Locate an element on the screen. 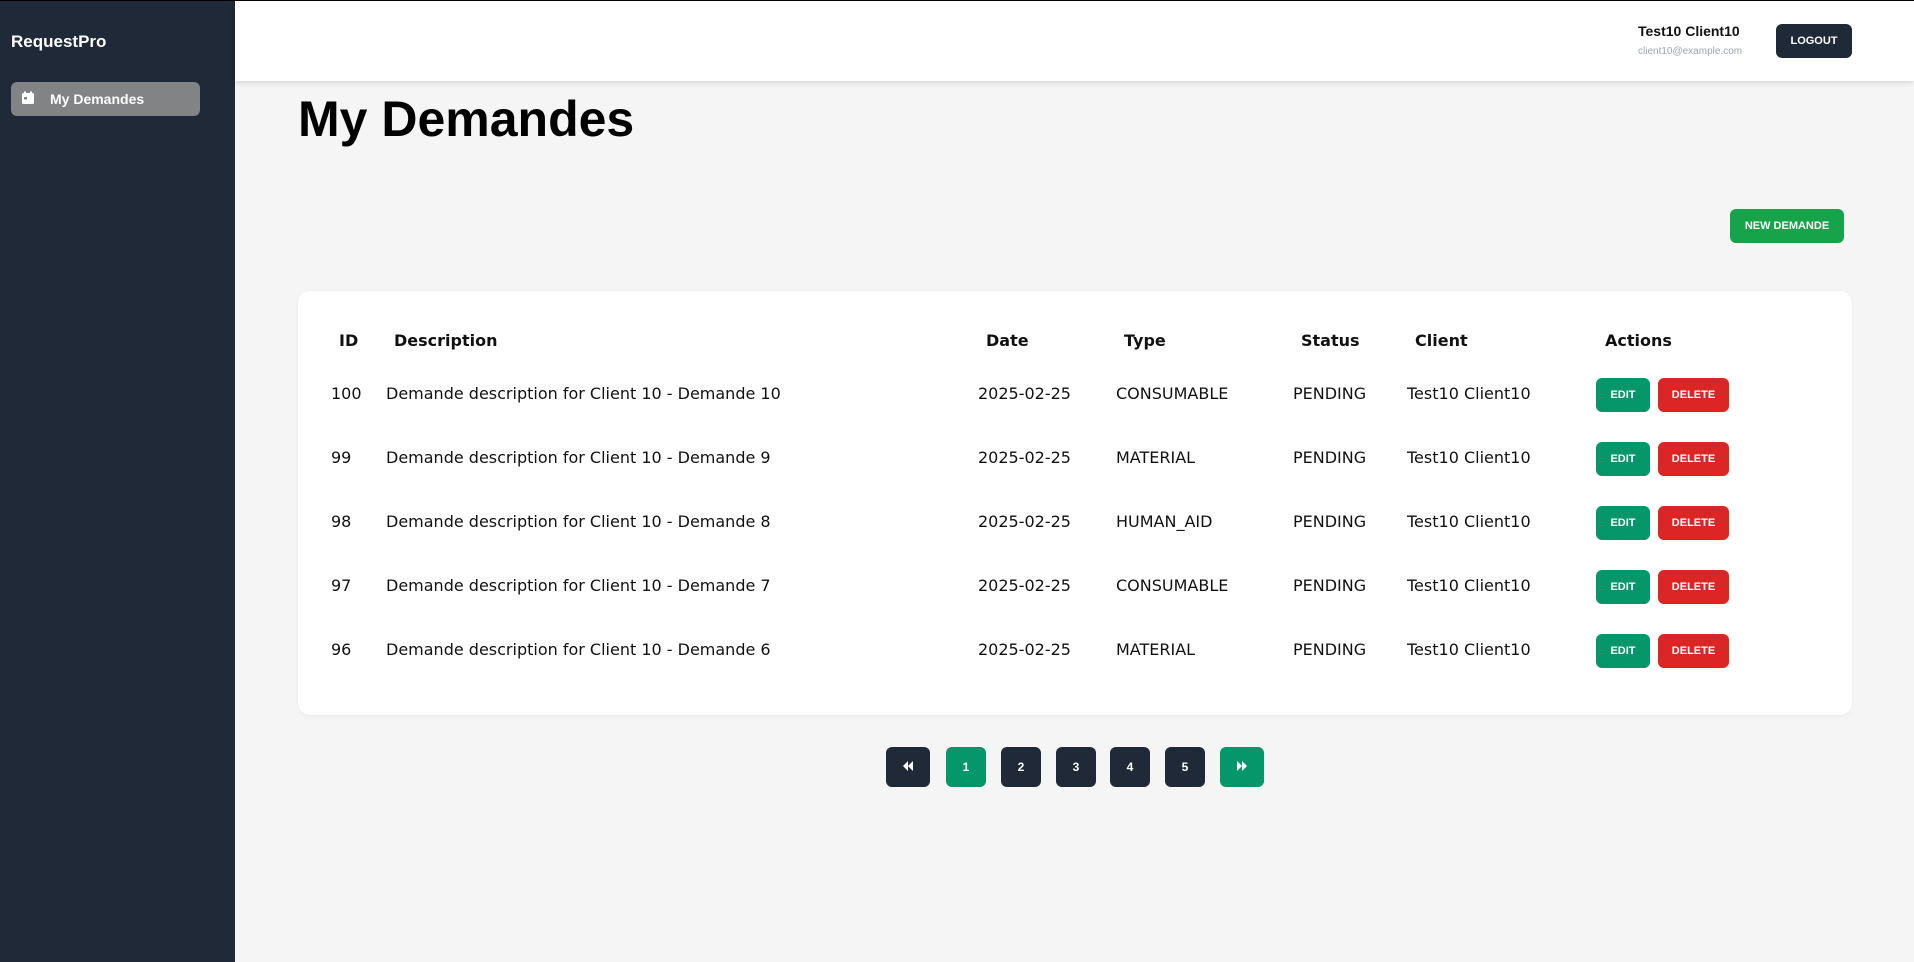 This screenshot has width=1914, height=962. column-header-client: Client is located at coordinates (1441, 340).